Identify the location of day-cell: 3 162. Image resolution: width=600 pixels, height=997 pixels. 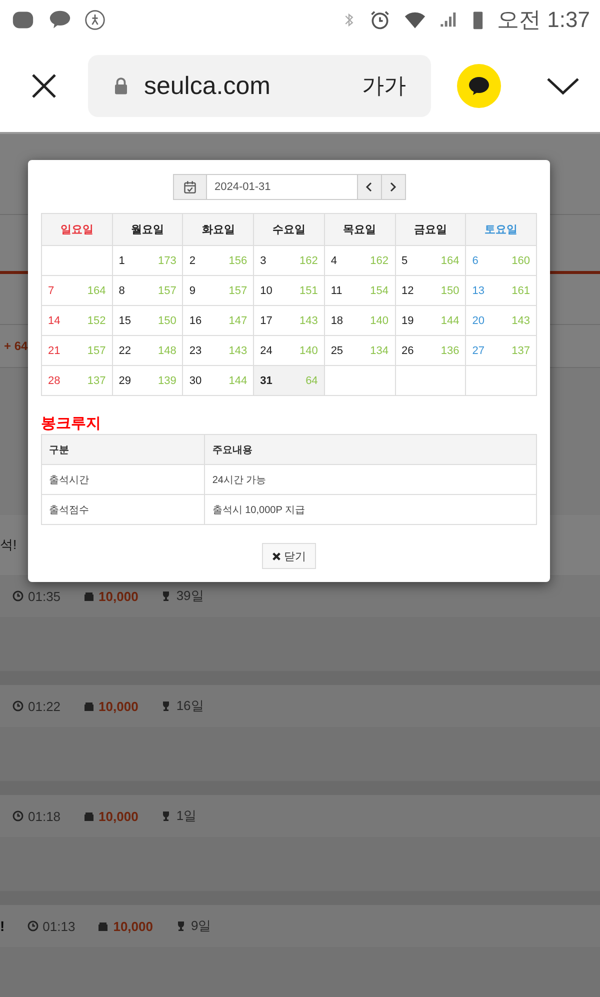
(289, 261).